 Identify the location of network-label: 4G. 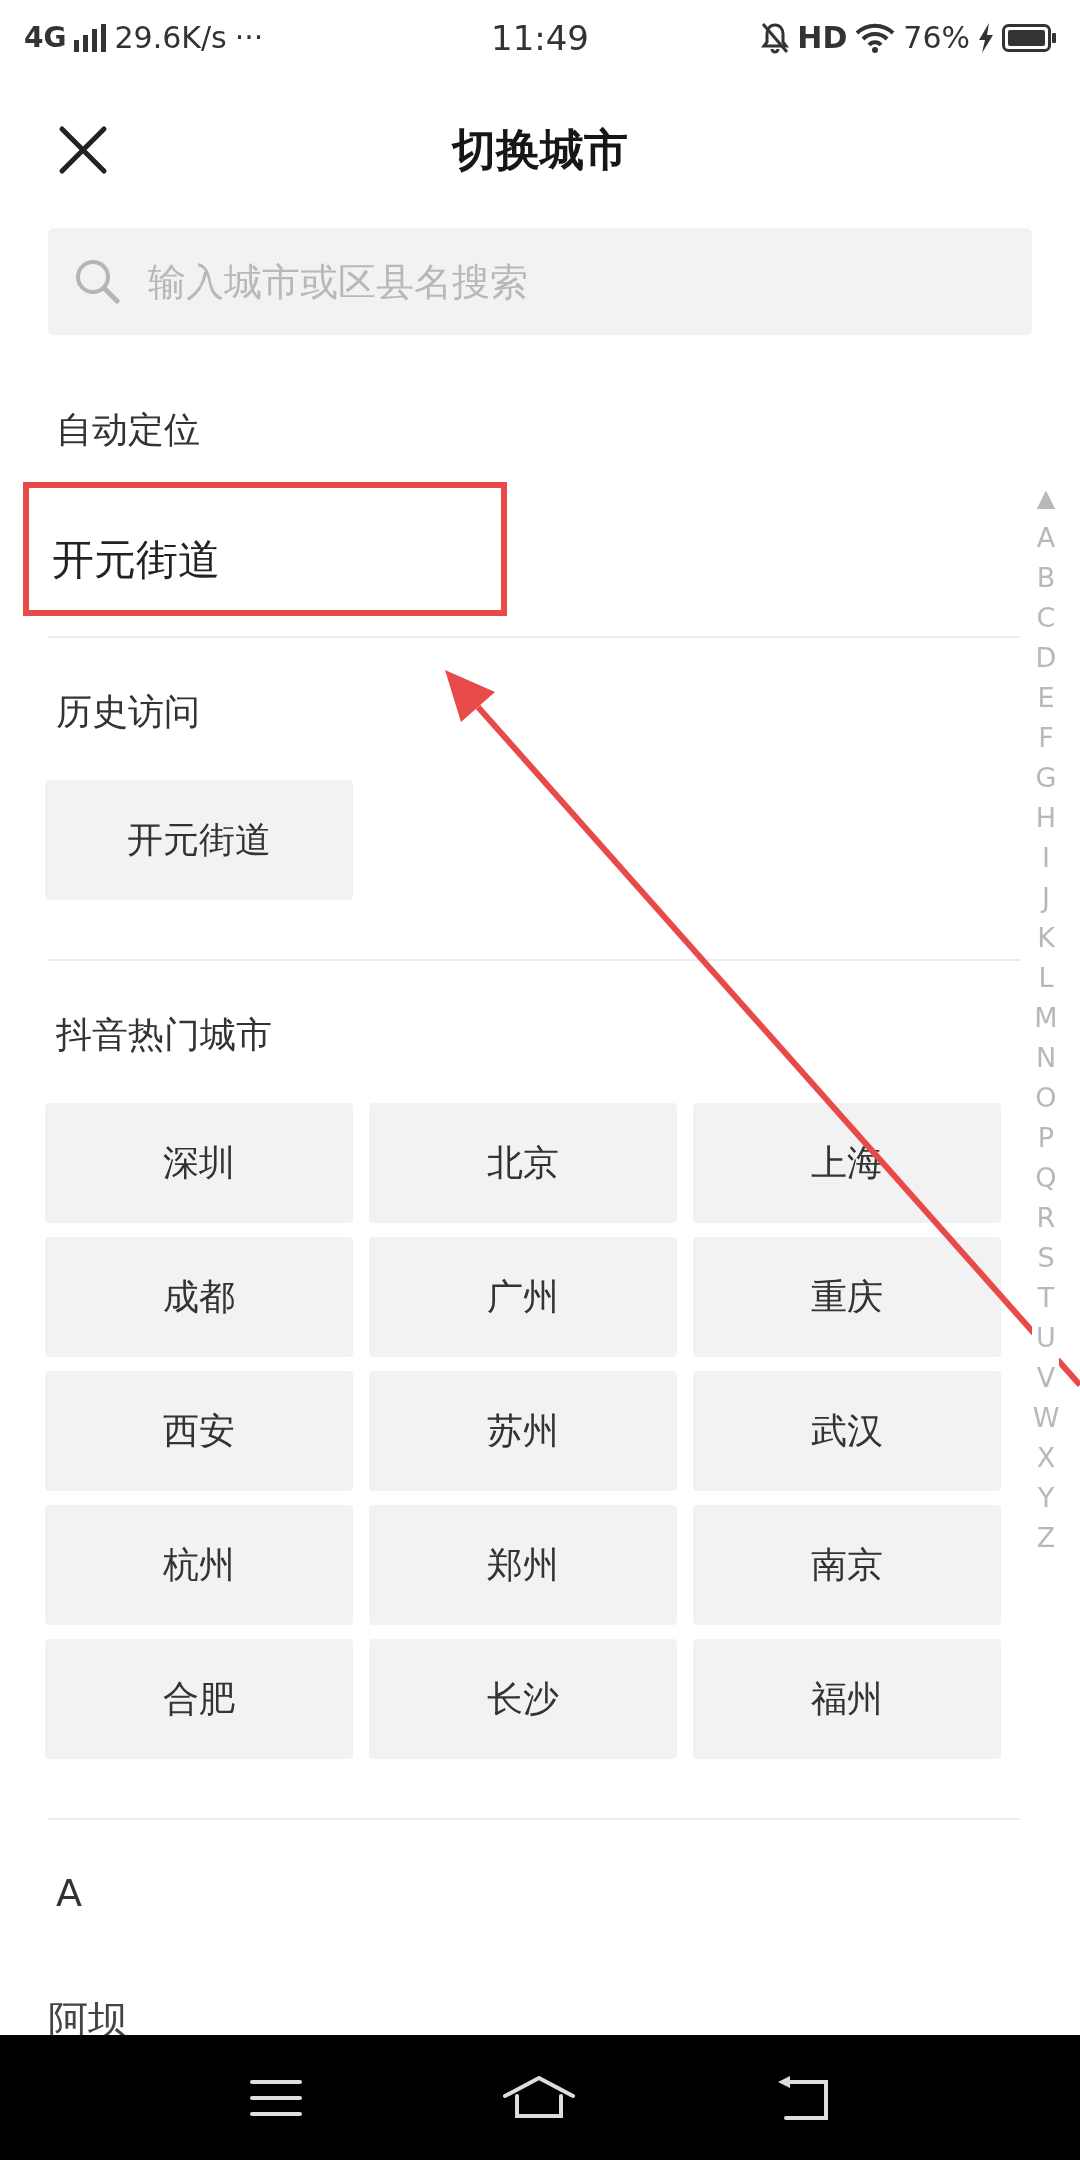
(45, 37).